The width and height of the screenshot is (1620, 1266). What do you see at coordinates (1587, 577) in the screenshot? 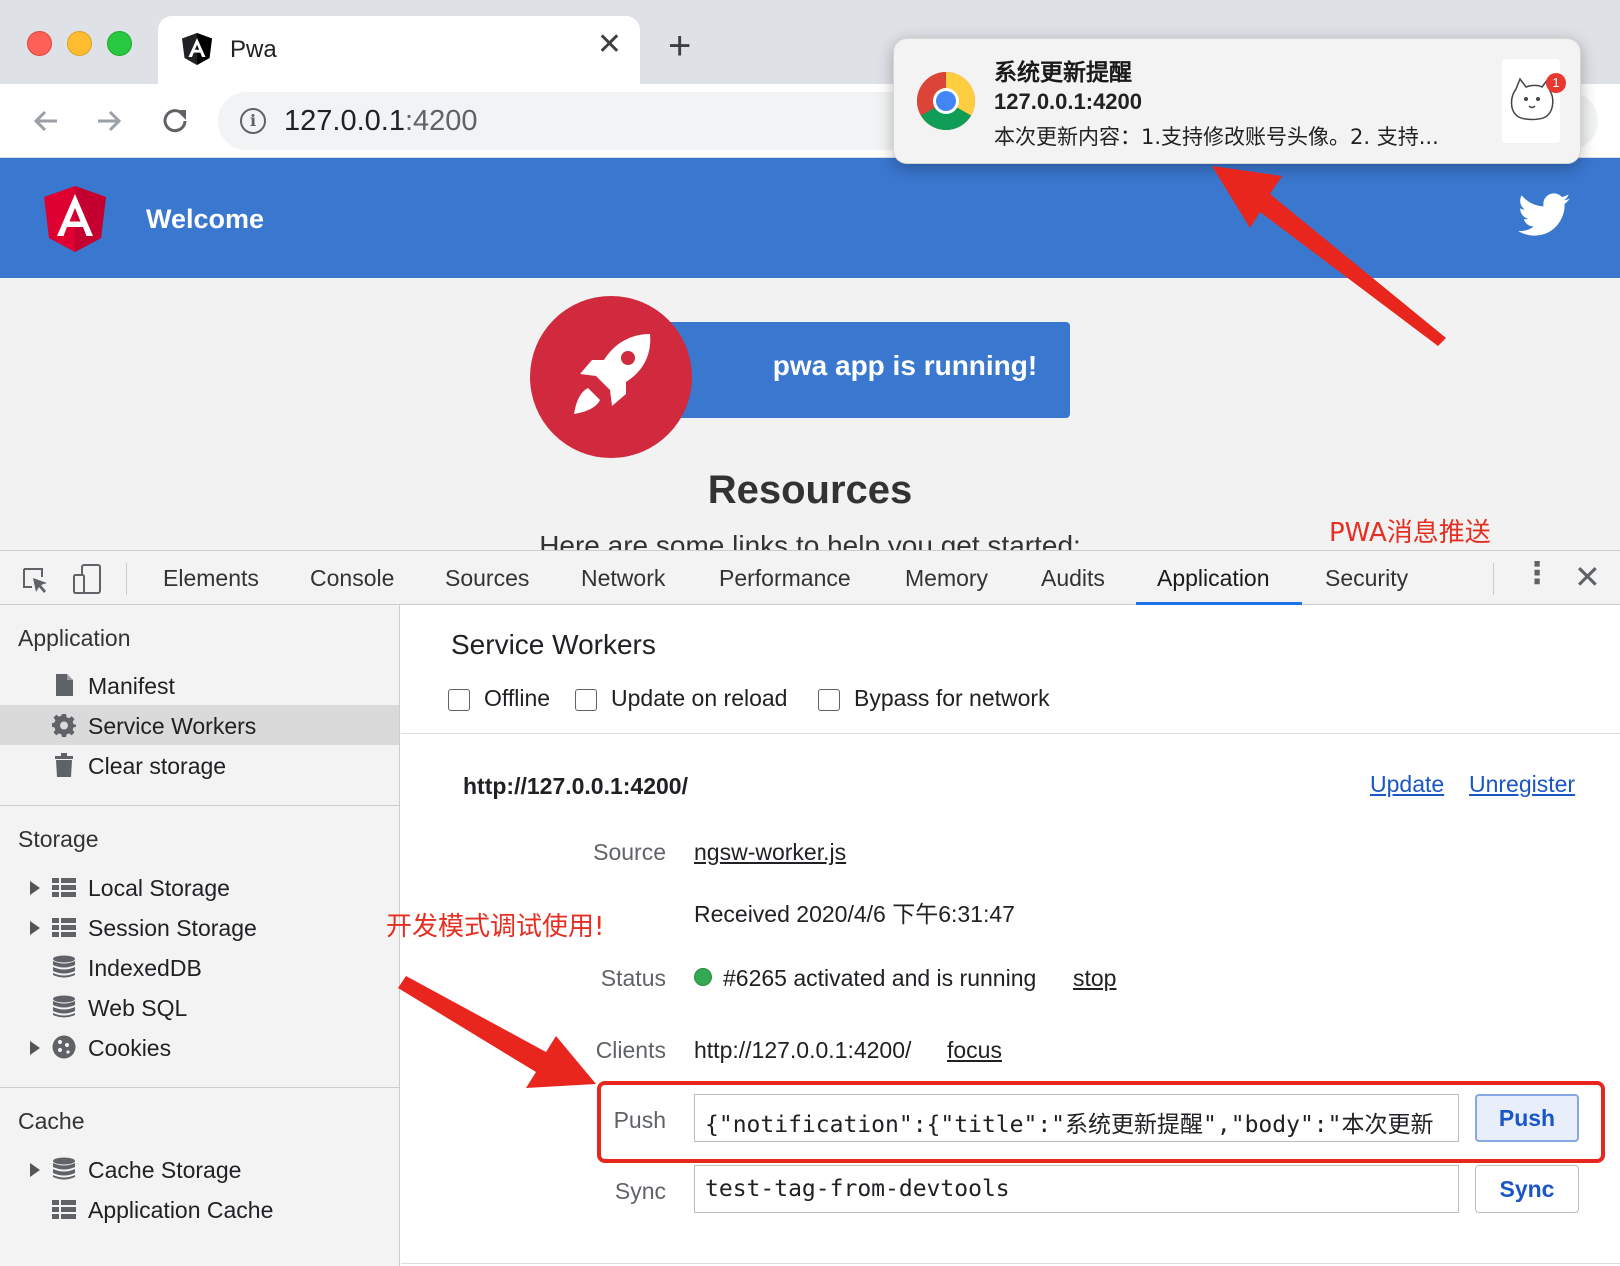
I see `close-devtools-icon: ✕` at bounding box center [1587, 577].